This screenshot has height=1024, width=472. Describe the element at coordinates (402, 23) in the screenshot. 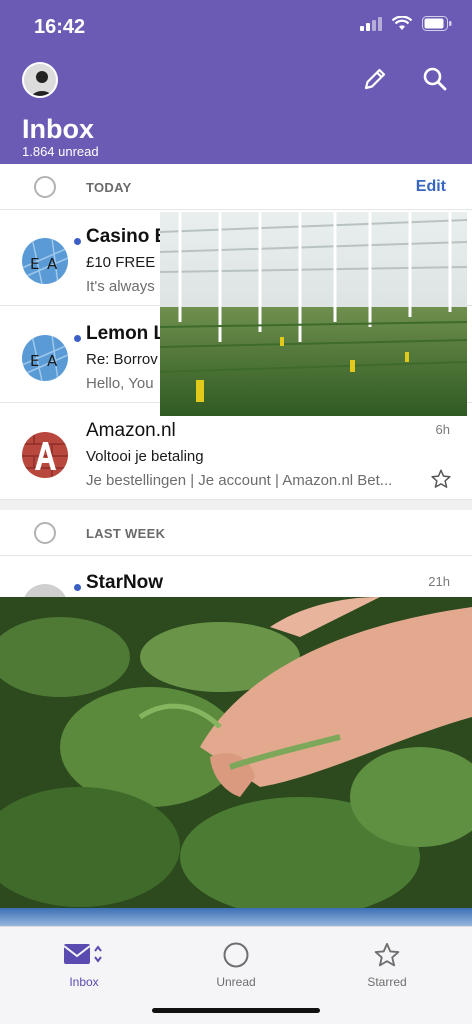

I see `wifi-icon` at that location.